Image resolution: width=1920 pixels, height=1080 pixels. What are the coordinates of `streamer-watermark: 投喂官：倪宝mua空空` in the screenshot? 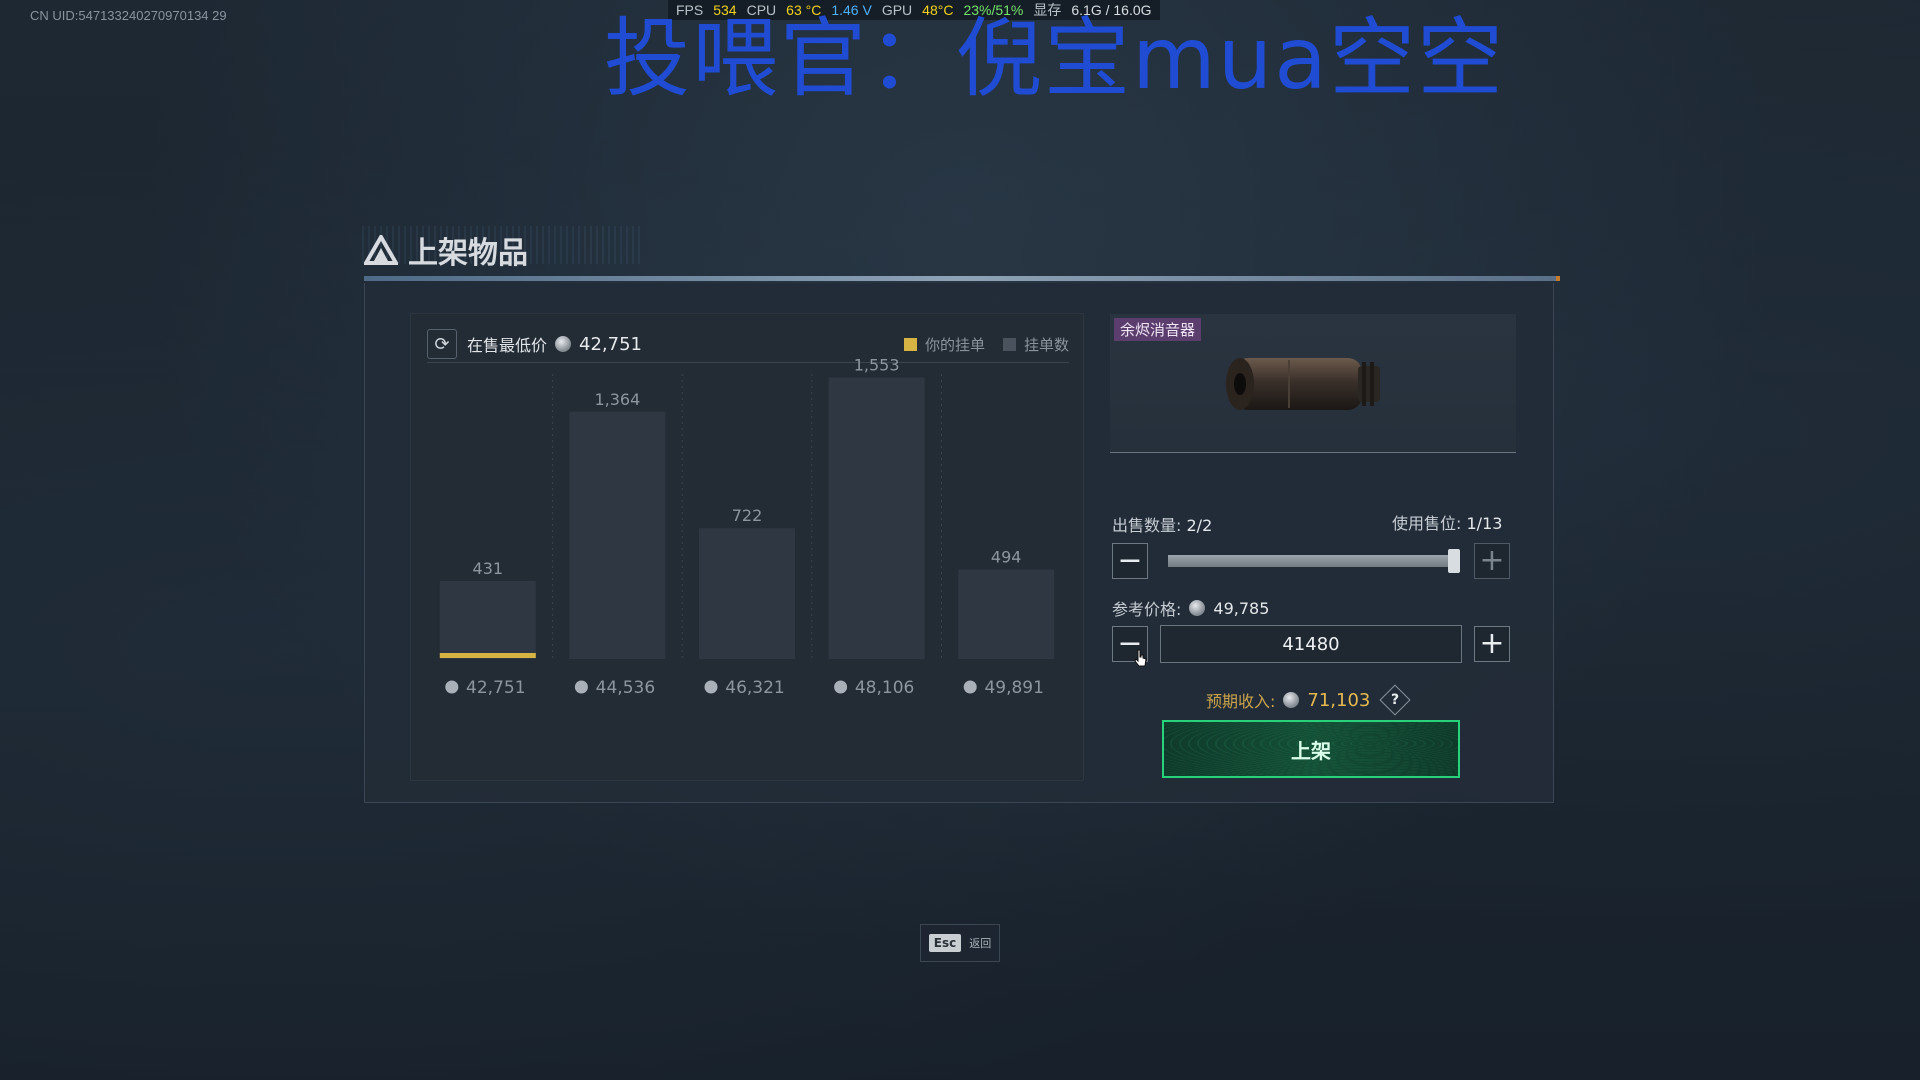 It's located at (1054, 59).